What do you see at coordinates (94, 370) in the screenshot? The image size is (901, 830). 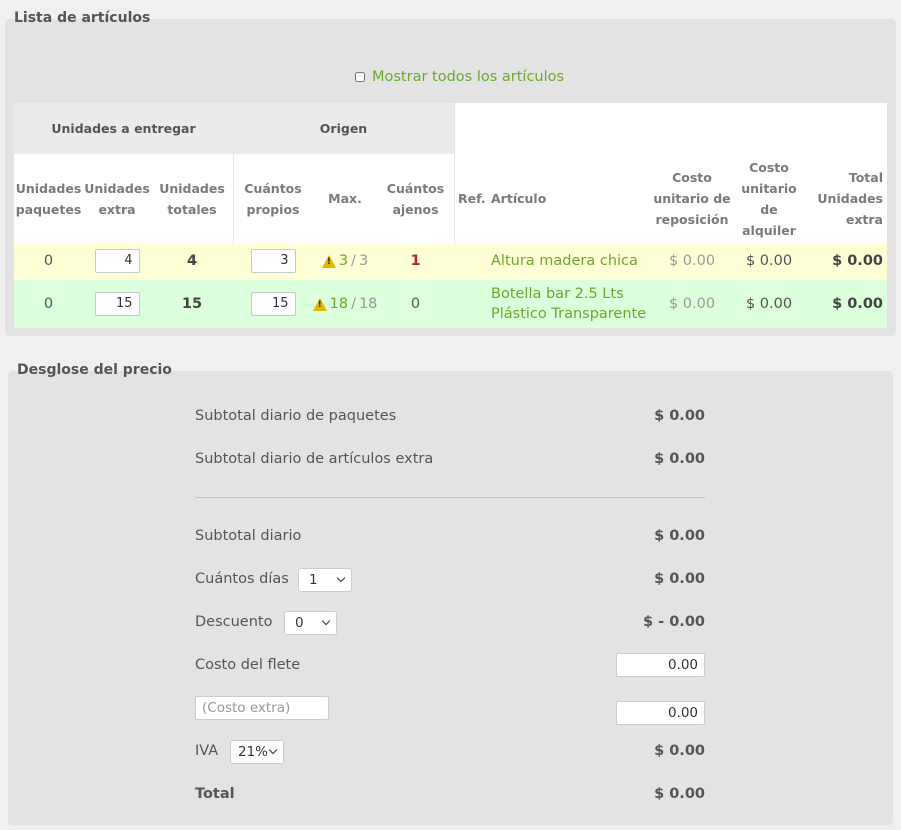 I see `breakdown-section-title: Desglose del precio` at bounding box center [94, 370].